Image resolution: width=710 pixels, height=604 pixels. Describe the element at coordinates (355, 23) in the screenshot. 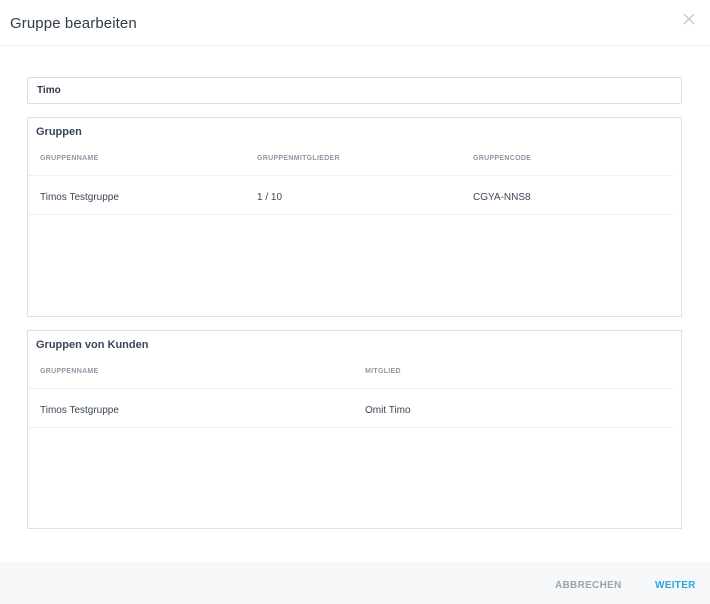

I see `dialog-header: Gruppe bearbeiten` at that location.